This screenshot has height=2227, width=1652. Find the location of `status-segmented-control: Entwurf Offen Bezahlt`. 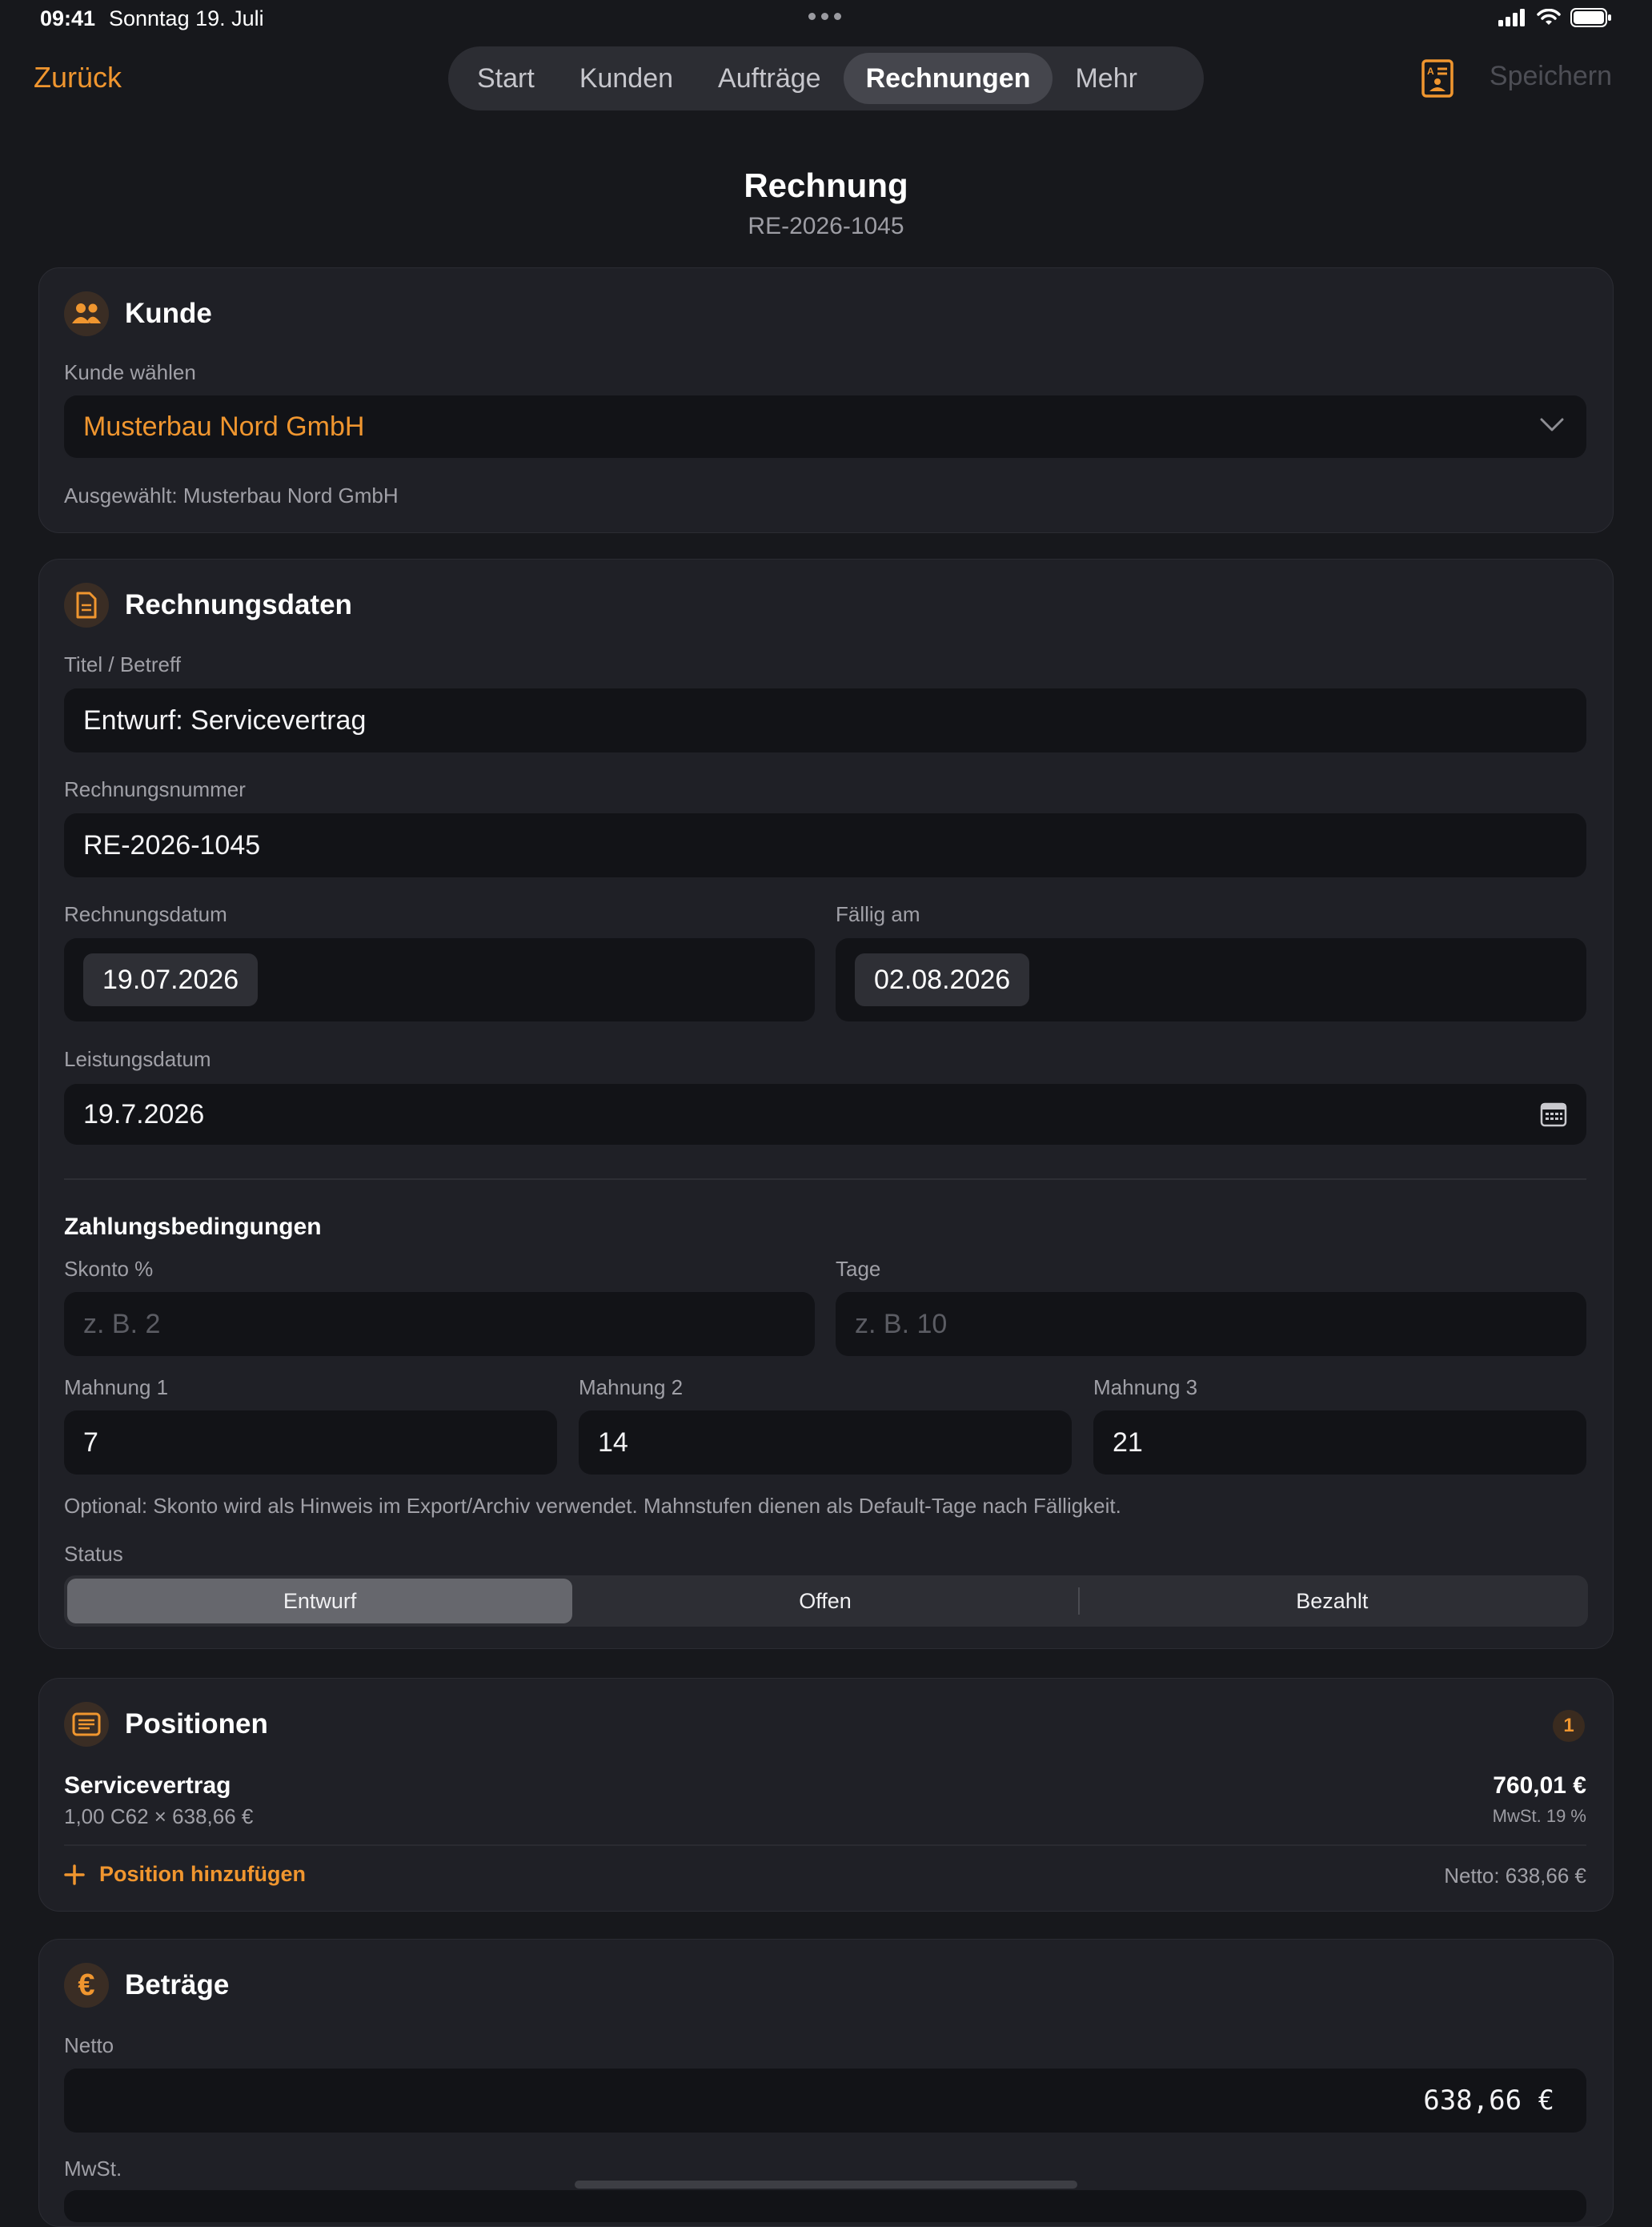

status-segmented-control: Entwurf Offen Bezahlt is located at coordinates (826, 1601).